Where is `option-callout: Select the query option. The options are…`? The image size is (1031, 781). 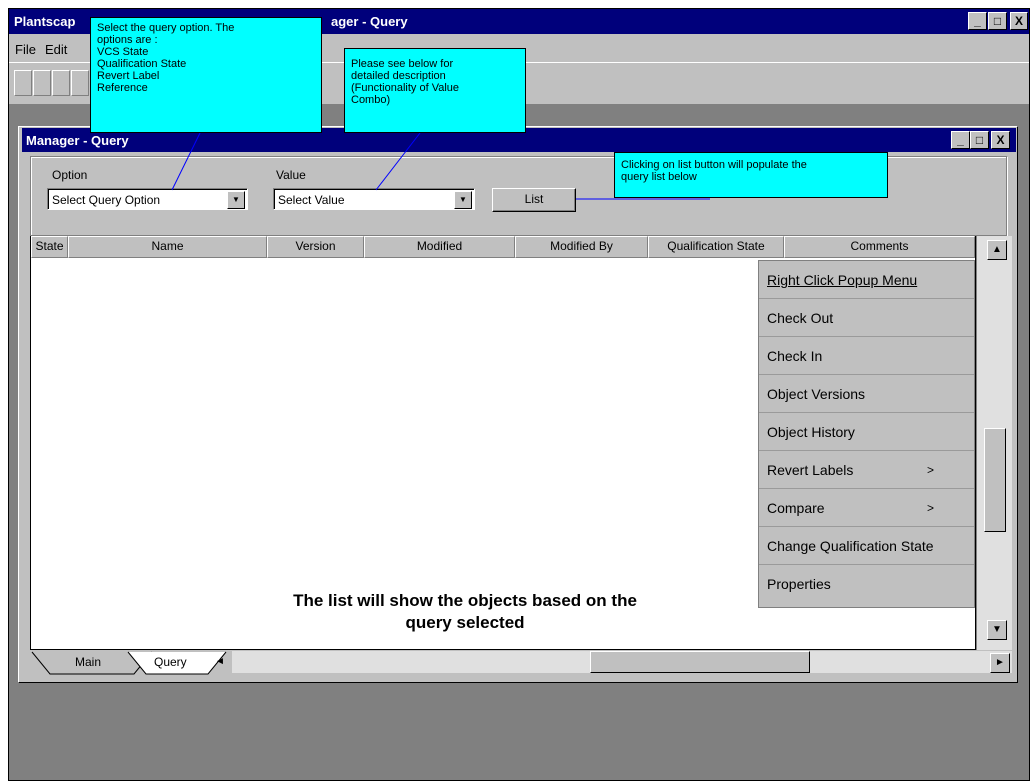 option-callout: Select the query option. The options are… is located at coordinates (206, 75).